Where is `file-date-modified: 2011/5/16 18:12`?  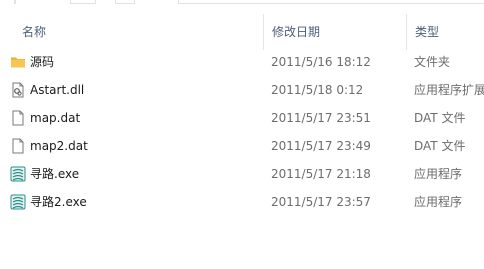 file-date-modified: 2011/5/16 18:12 is located at coordinates (321, 62).